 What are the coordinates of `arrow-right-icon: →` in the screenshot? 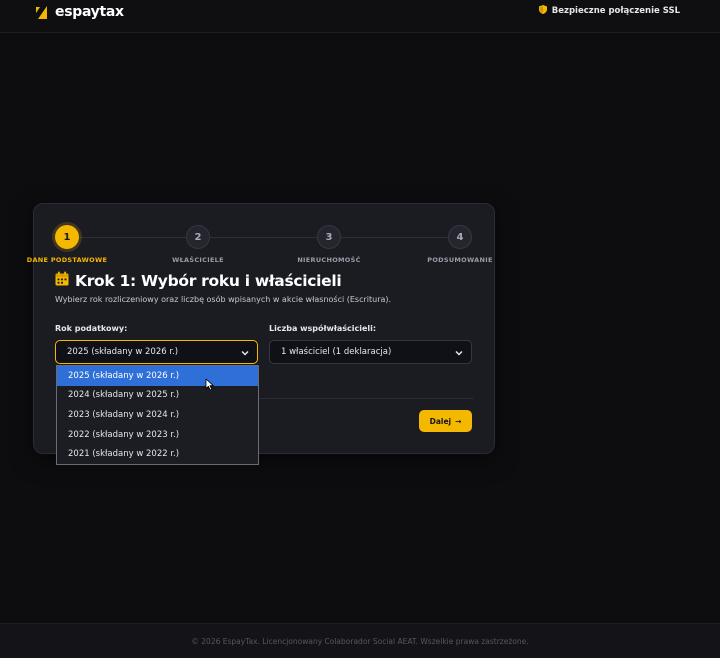 It's located at (458, 421).